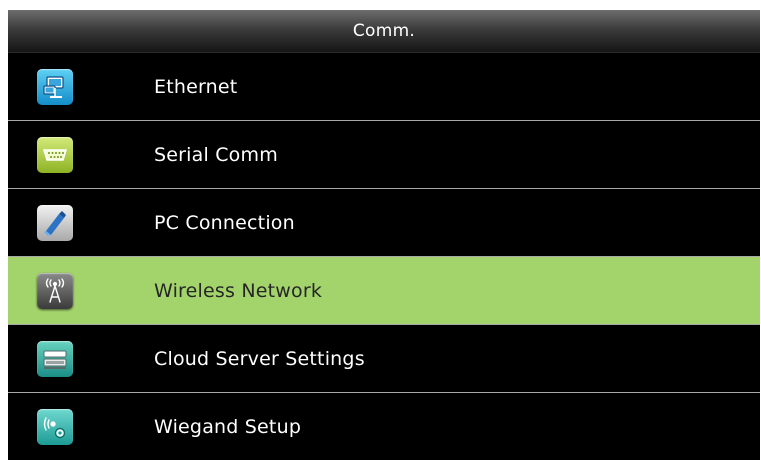  I want to click on menu-item-pc-connection: PC Connection, so click(384, 223).